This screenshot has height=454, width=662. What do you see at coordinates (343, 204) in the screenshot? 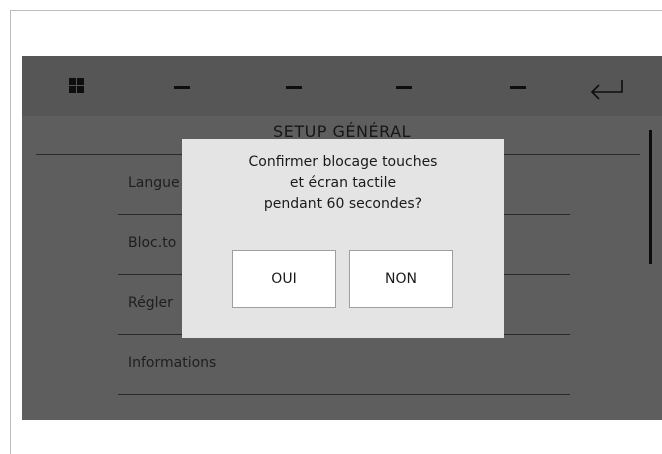
I see `dialog-message-line: pendant 60 secondes?` at bounding box center [343, 204].